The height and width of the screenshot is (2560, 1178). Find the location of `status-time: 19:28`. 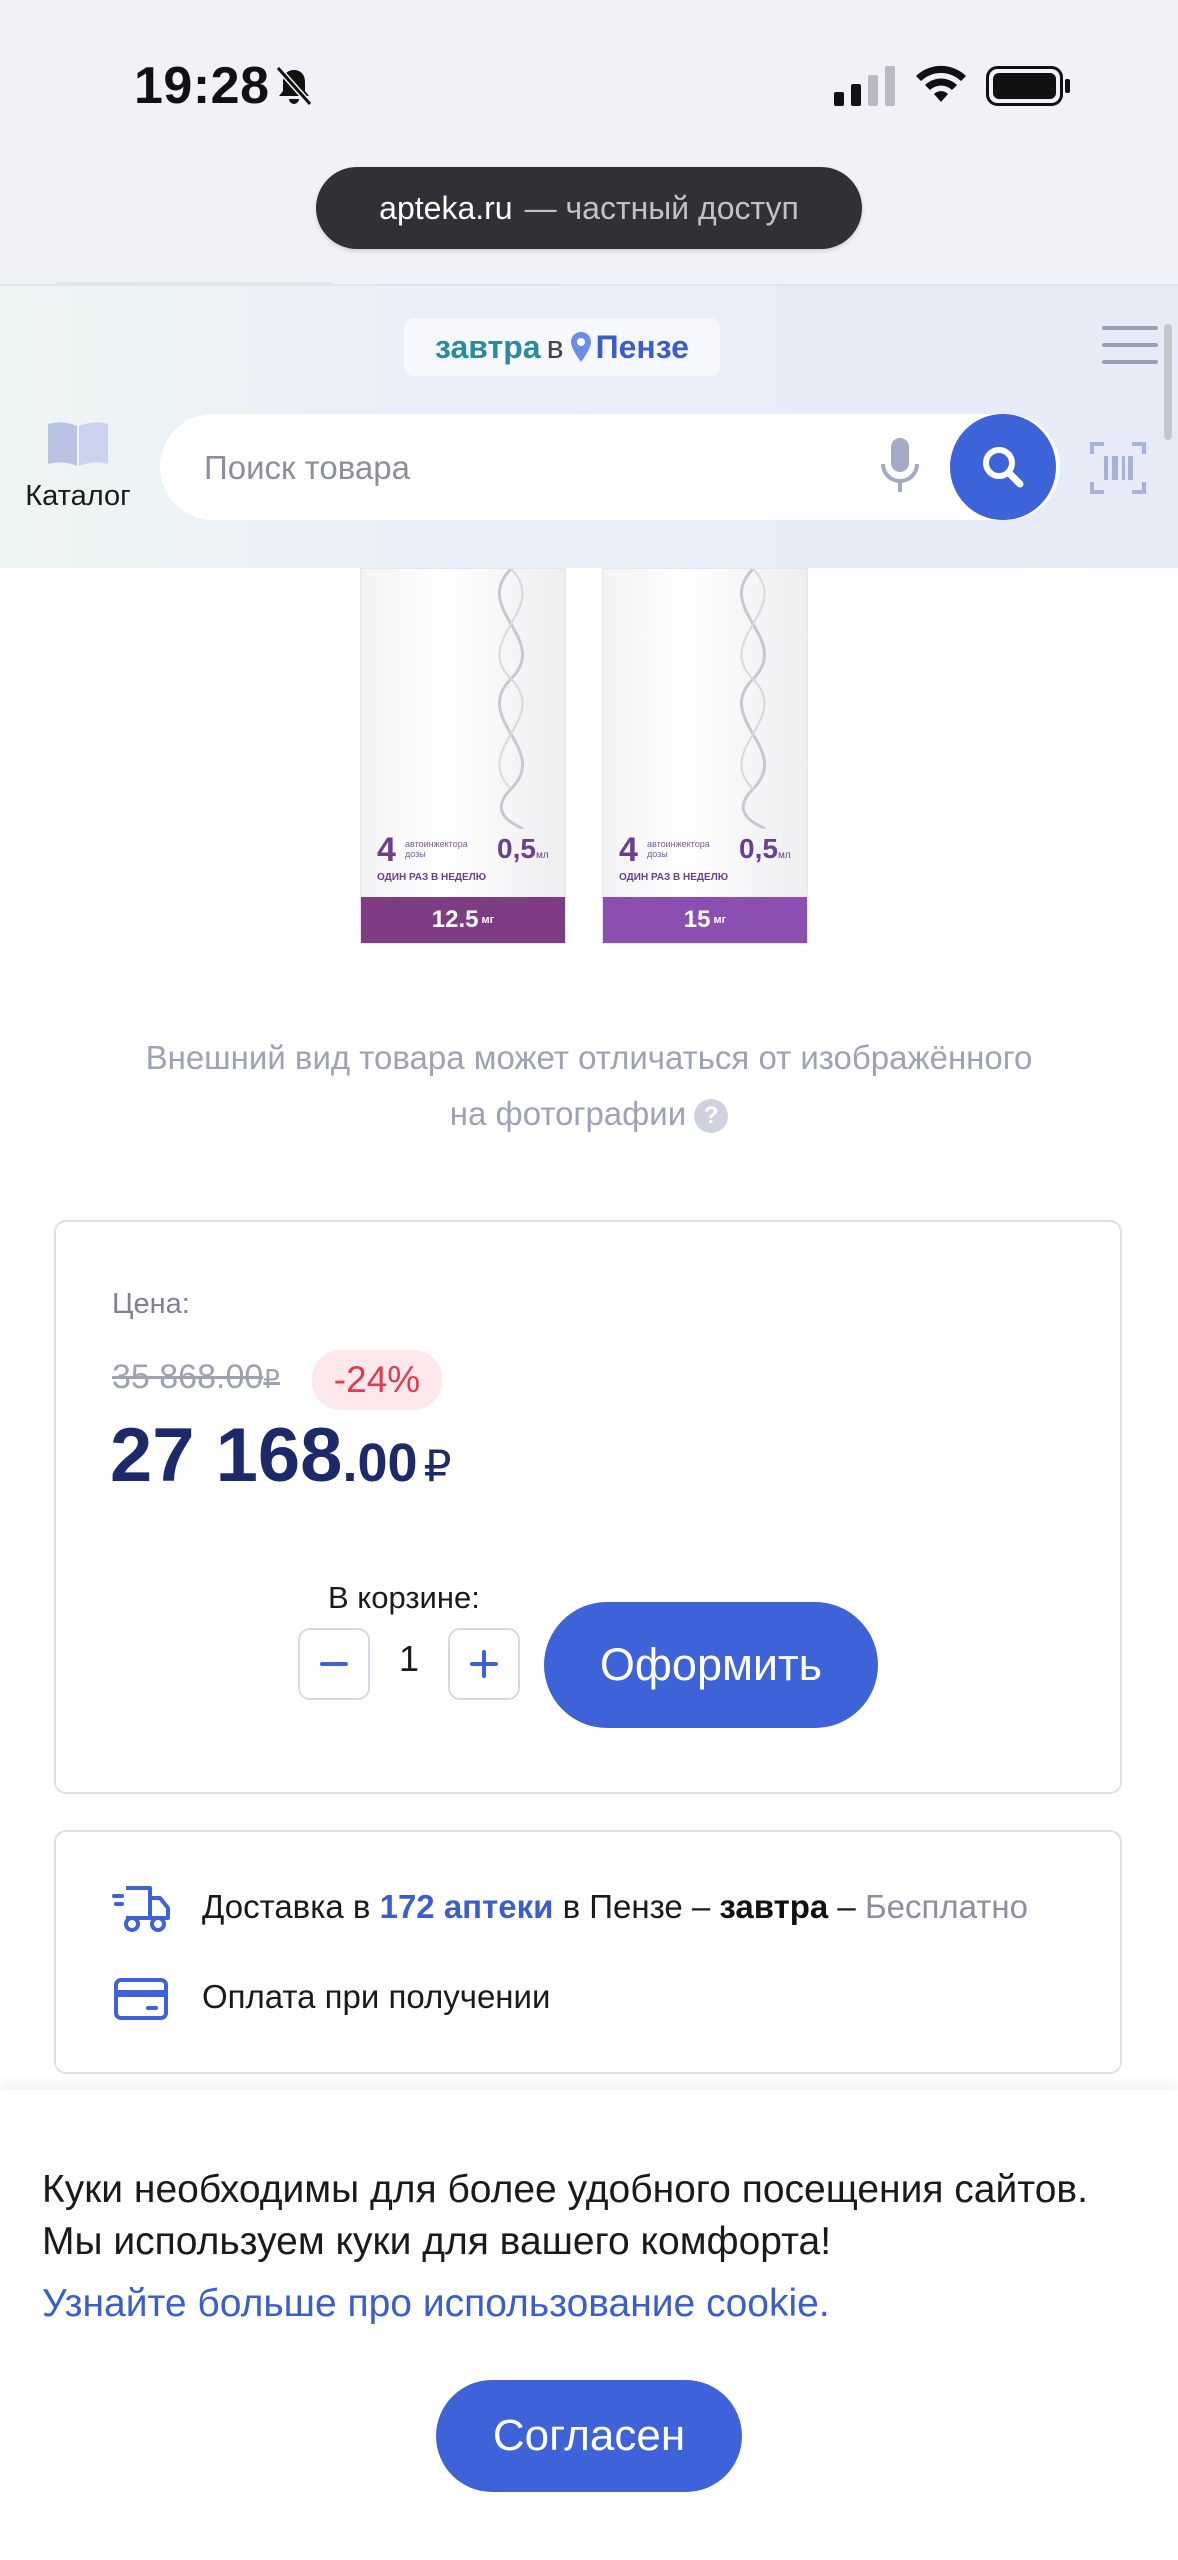

status-time: 19:28 is located at coordinates (202, 86).